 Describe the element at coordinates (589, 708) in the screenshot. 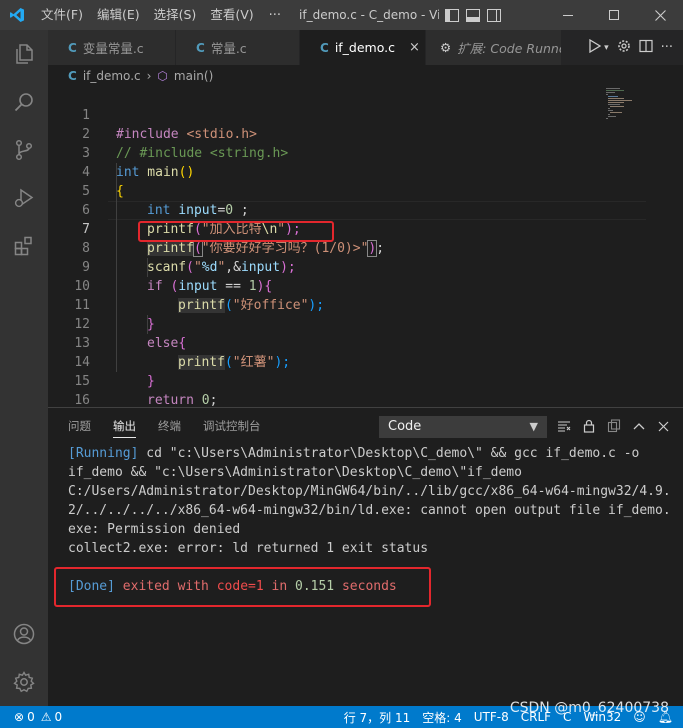

I see `watermark: CSDN @m0_62400738` at that location.